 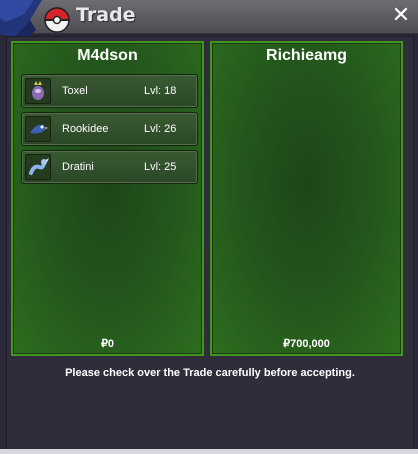 I want to click on their-player-name: Richieamg, so click(x=306, y=55).